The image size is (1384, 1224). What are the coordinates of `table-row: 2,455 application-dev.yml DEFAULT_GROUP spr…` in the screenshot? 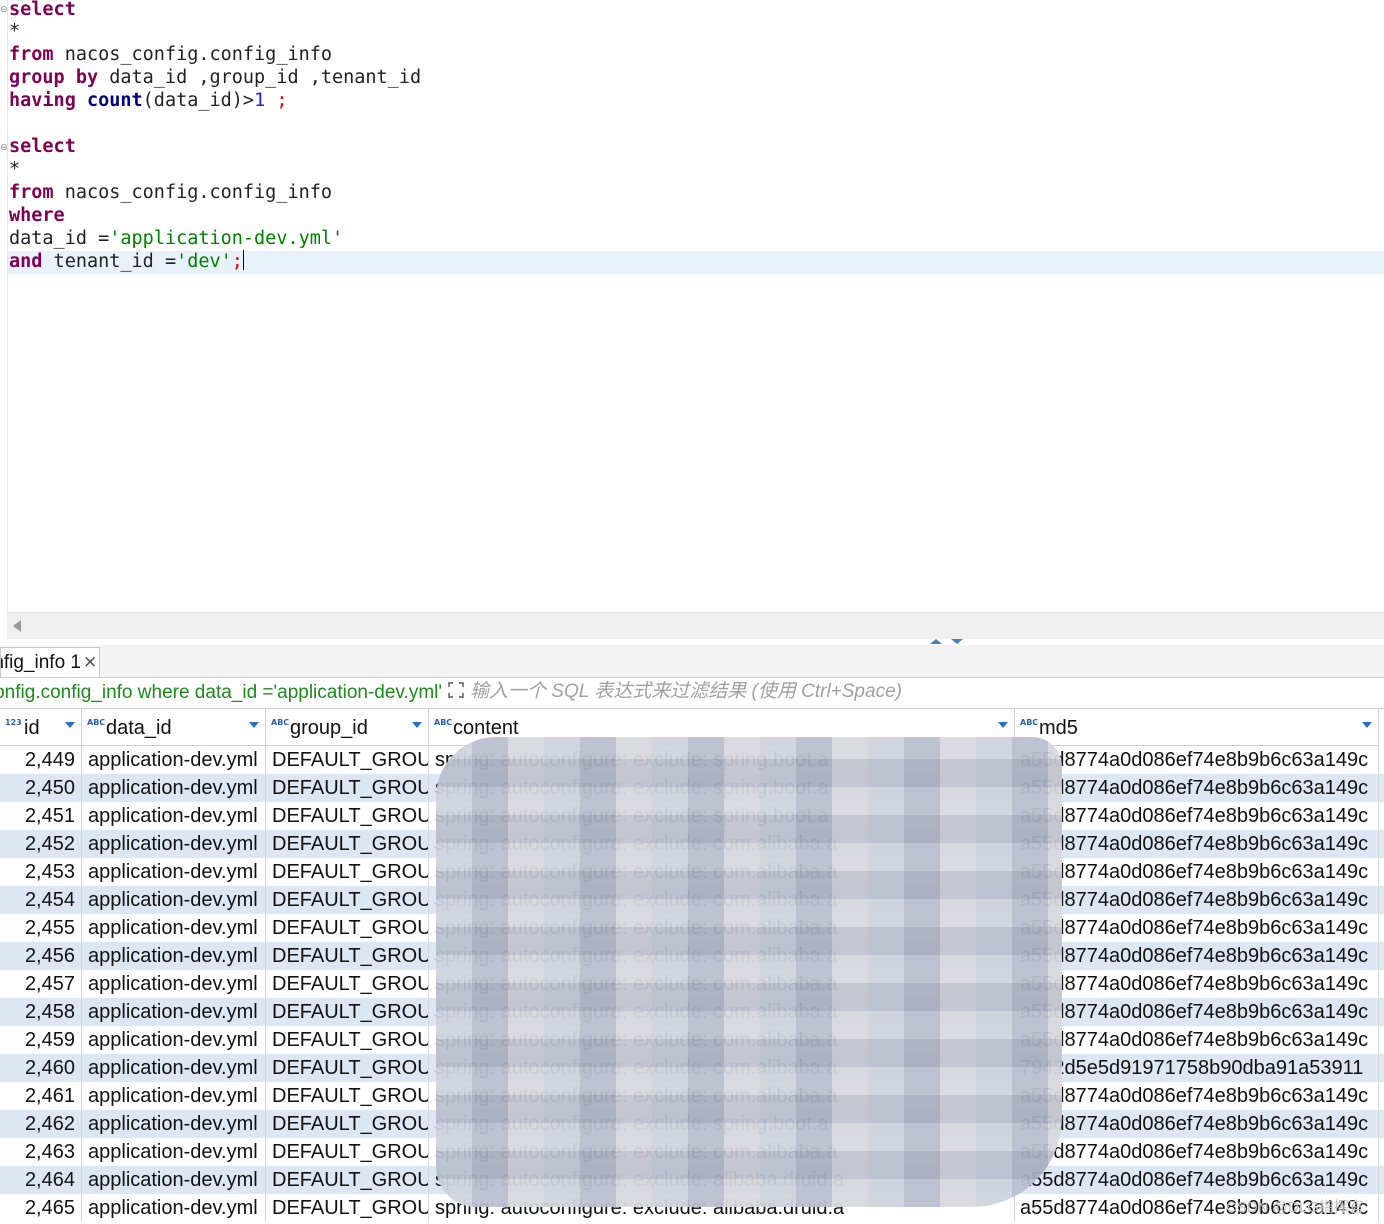 It's located at (692, 928).